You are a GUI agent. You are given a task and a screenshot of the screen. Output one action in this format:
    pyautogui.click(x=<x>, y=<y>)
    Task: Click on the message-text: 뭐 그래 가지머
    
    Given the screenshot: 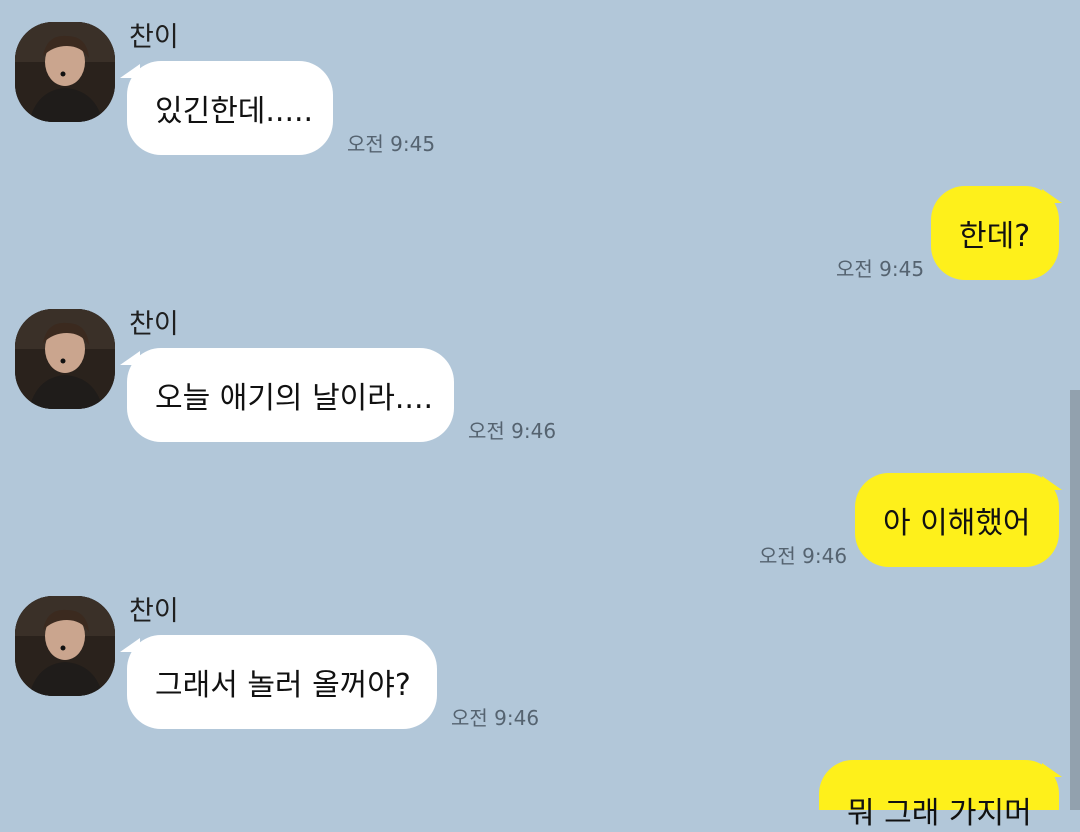 What is the action you would take?
    pyautogui.click(x=939, y=813)
    